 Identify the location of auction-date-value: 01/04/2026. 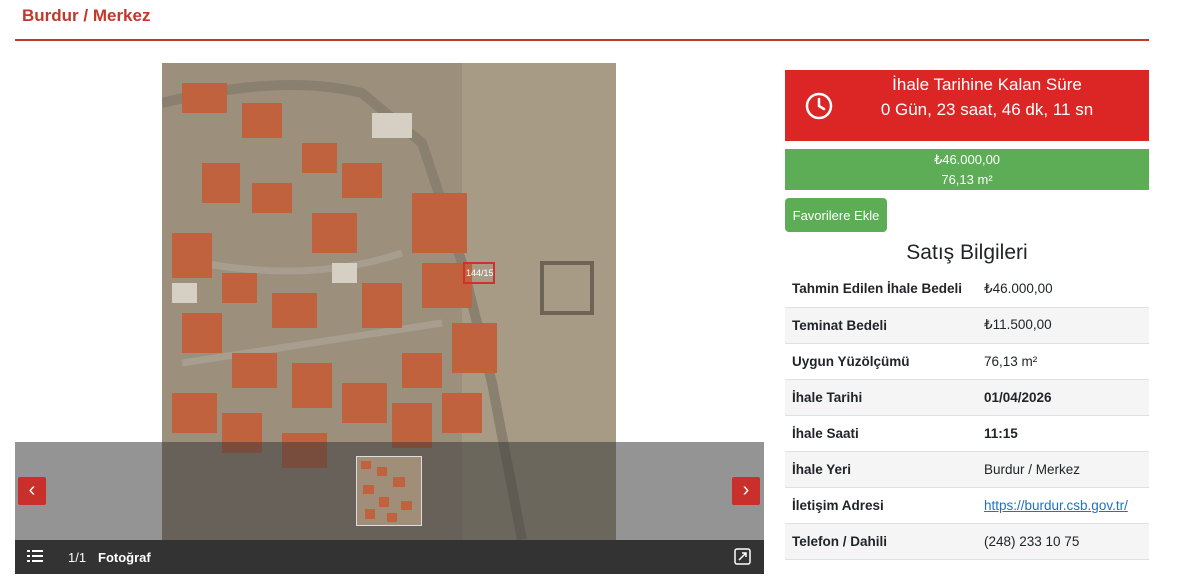
(1063, 397).